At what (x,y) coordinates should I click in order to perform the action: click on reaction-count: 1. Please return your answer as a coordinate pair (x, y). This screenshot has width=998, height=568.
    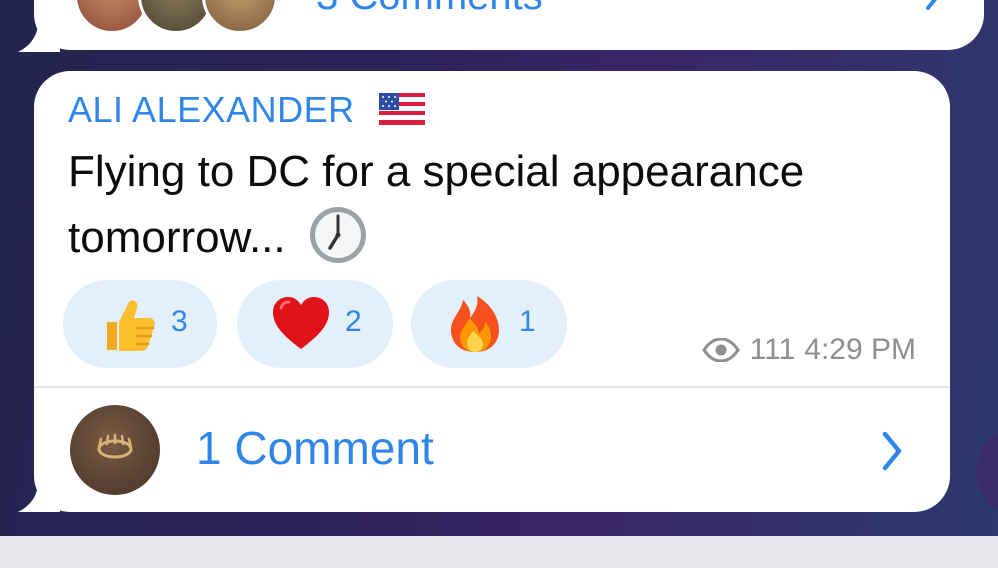
    Looking at the image, I should click on (527, 321).